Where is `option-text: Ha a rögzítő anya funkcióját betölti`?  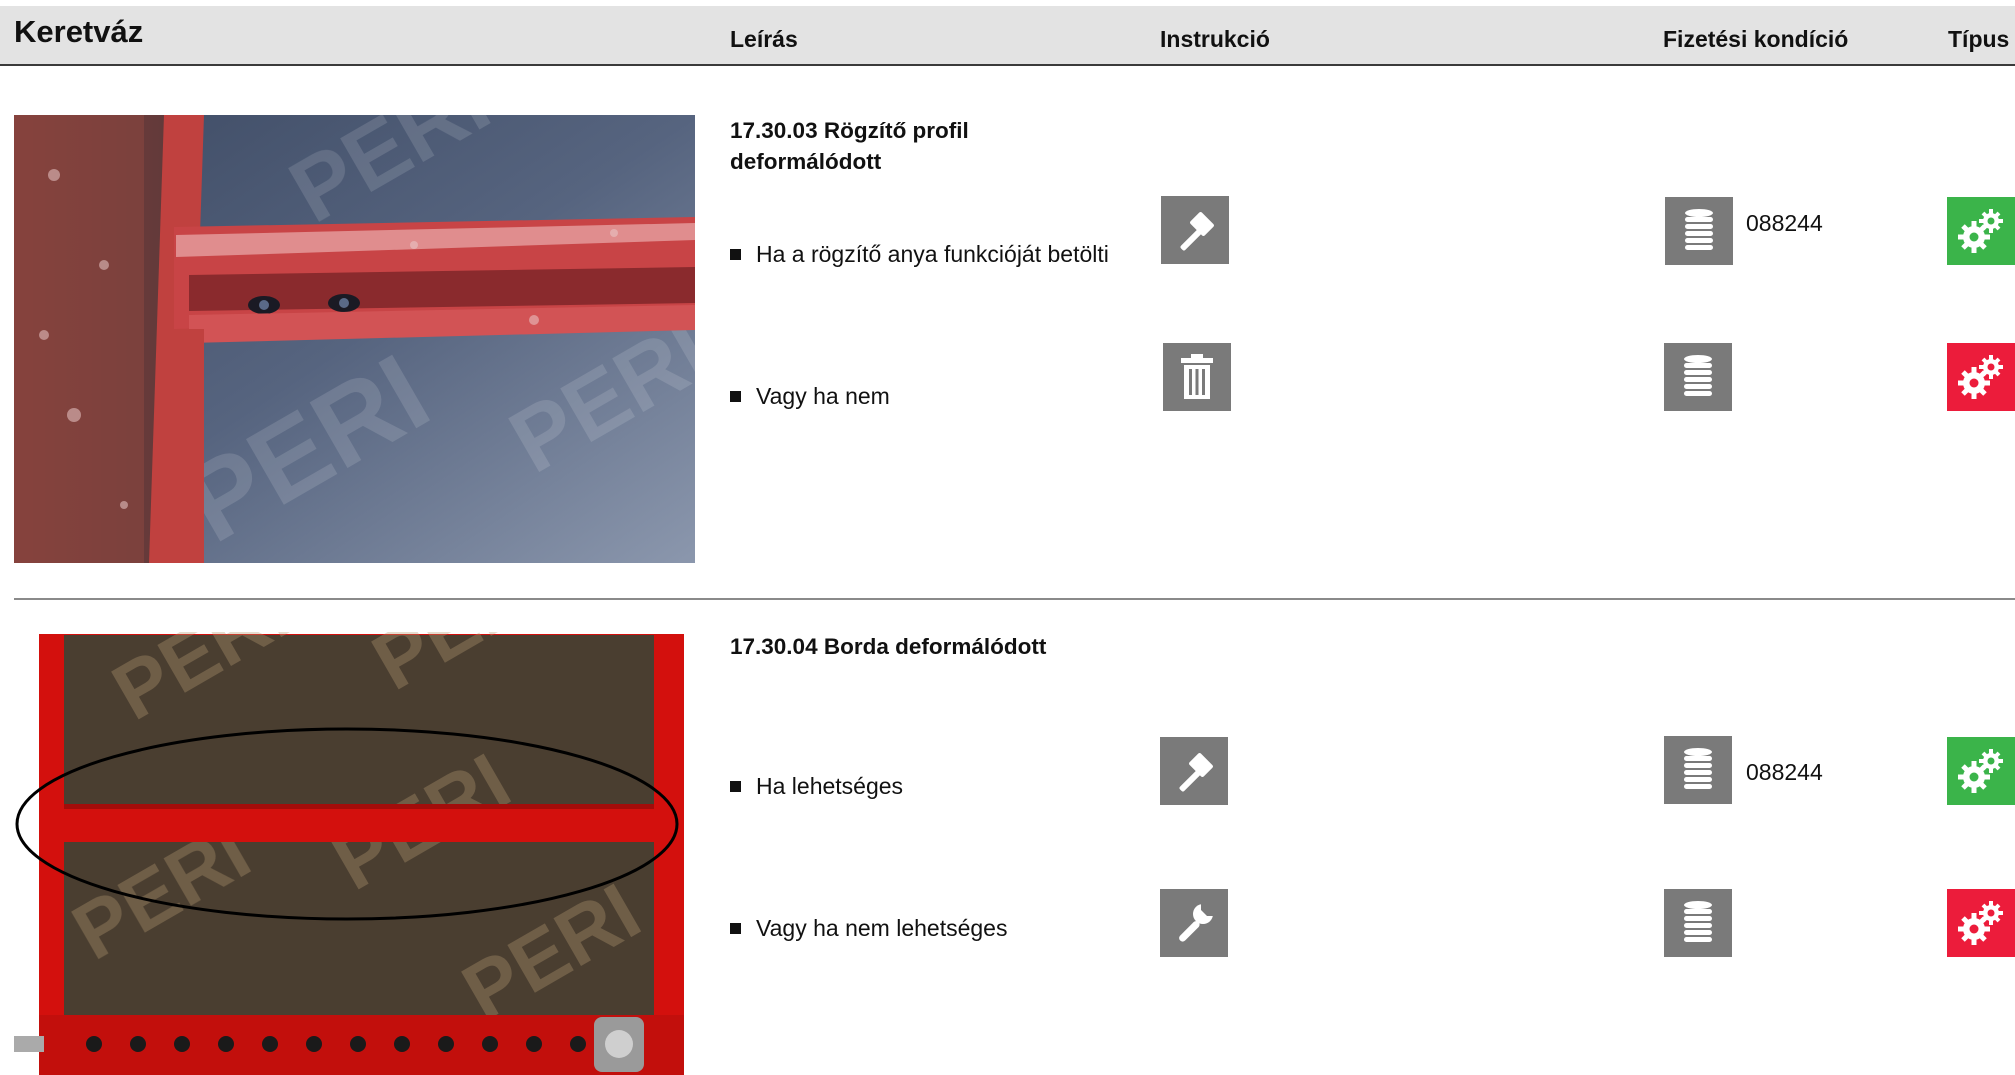 option-text: Ha a rögzítő anya funkcióját betölti is located at coordinates (932, 254).